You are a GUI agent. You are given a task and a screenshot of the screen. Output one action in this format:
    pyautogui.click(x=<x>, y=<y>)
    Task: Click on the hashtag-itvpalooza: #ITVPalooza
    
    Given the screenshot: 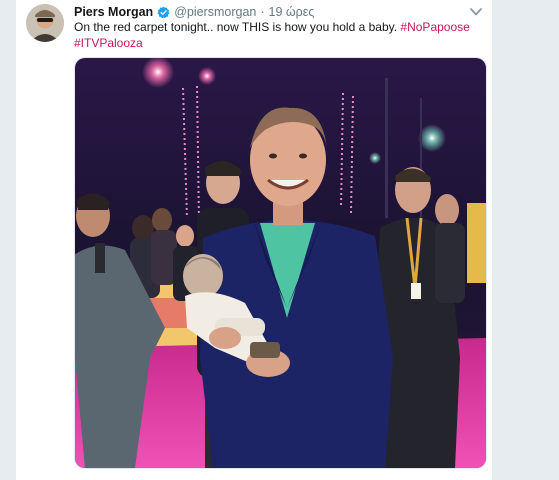 What is the action you would take?
    pyautogui.click(x=108, y=43)
    